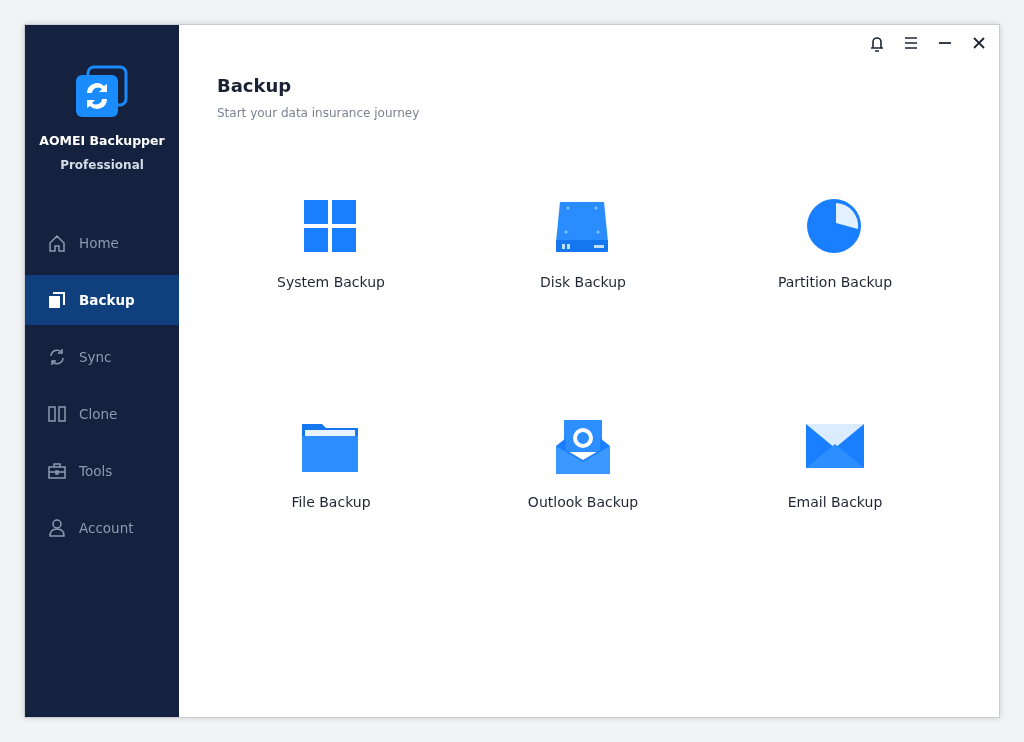 This screenshot has height=742, width=1024. I want to click on sidebar-item: Clone, so click(102, 414).